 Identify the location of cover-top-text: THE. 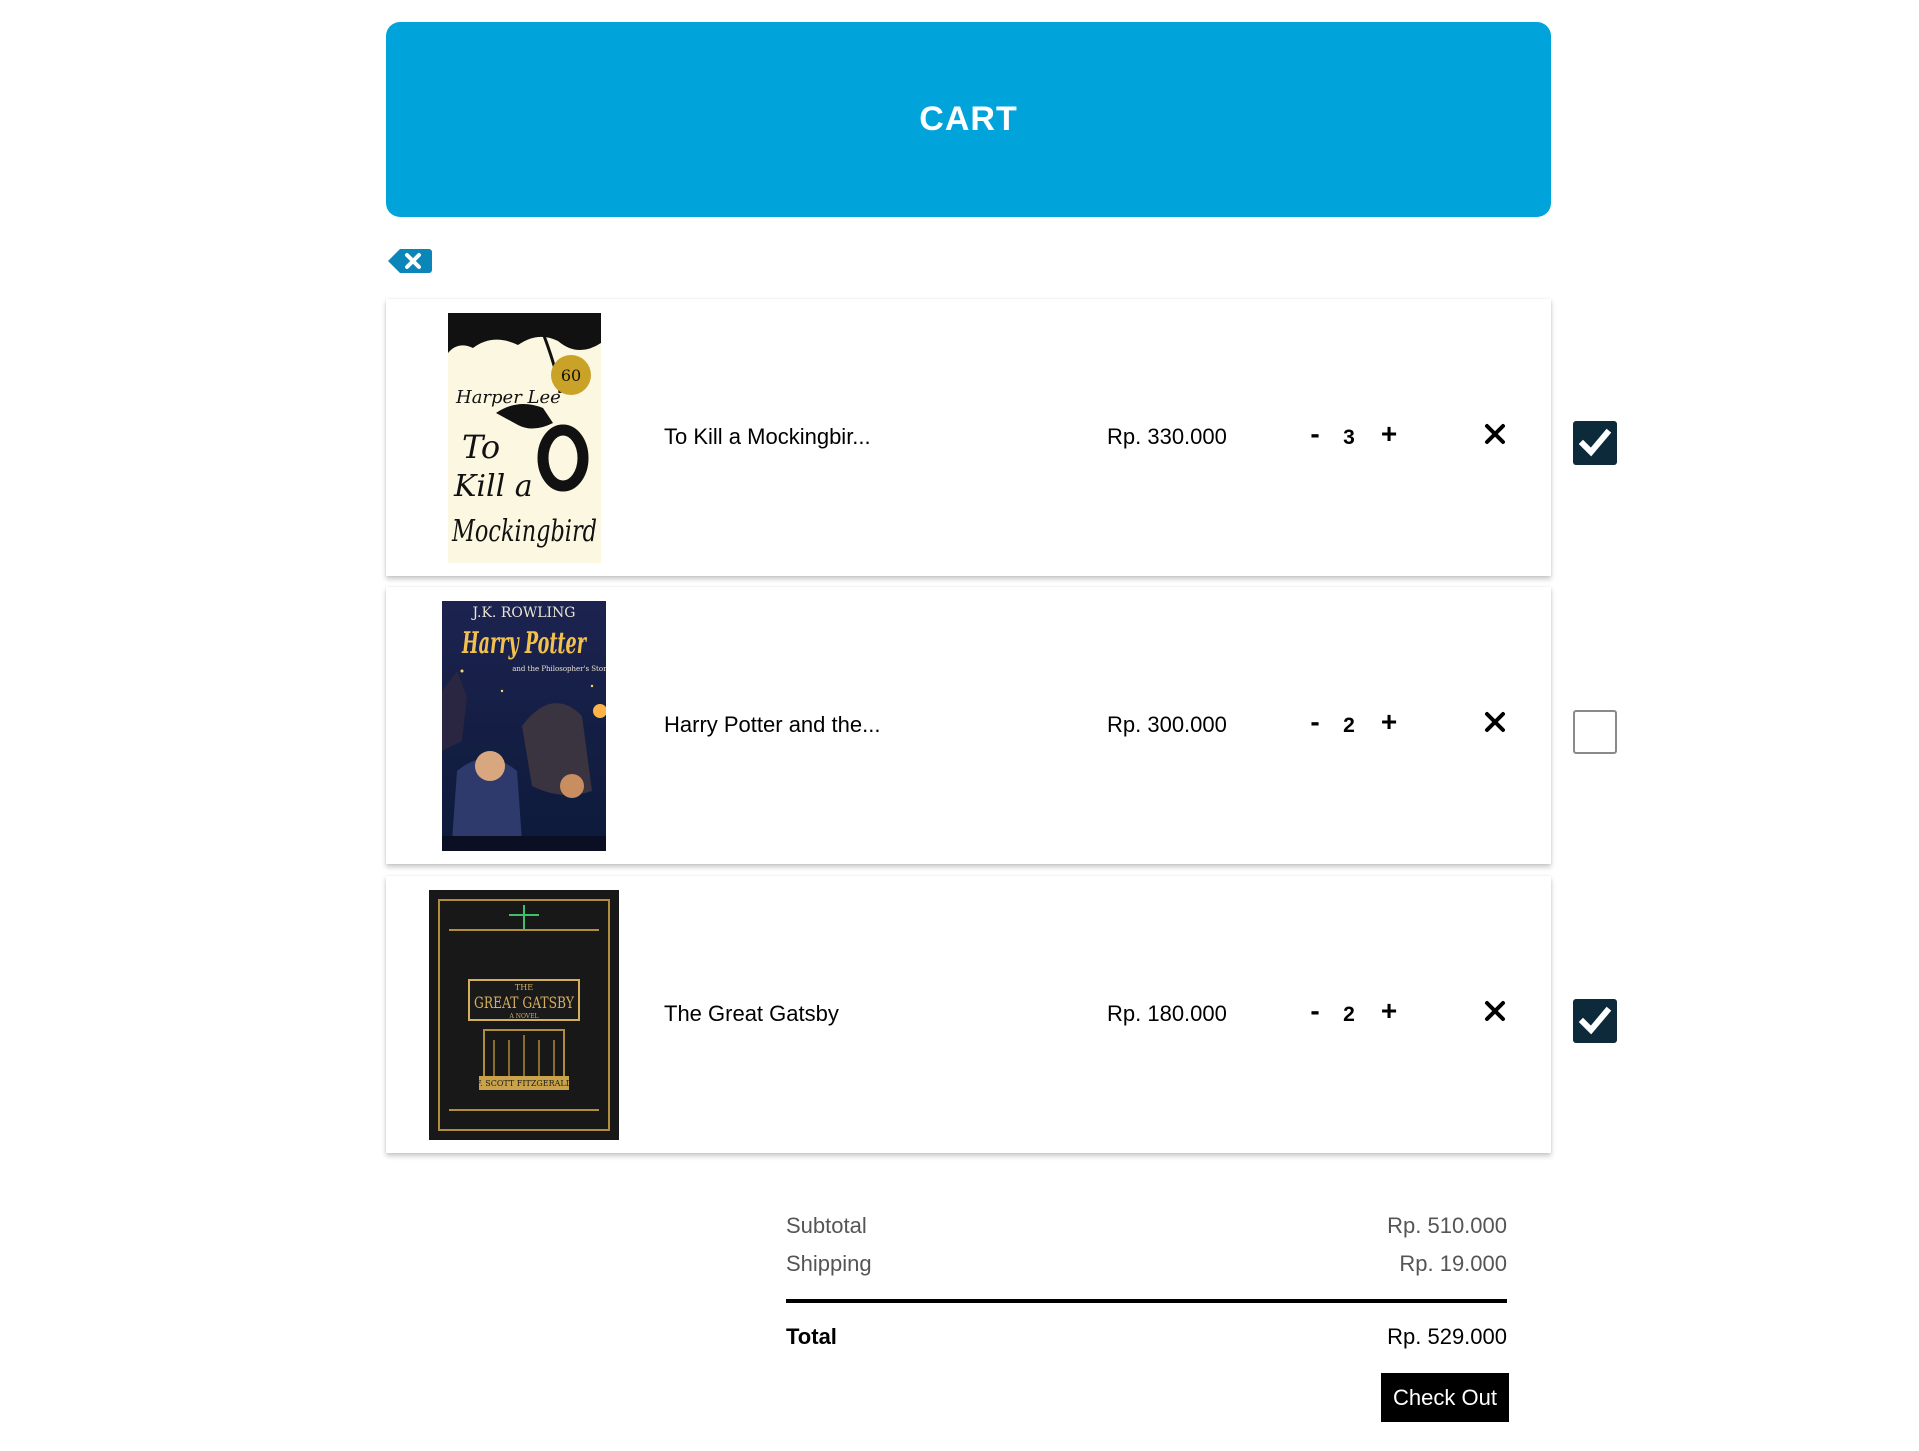
(524, 987).